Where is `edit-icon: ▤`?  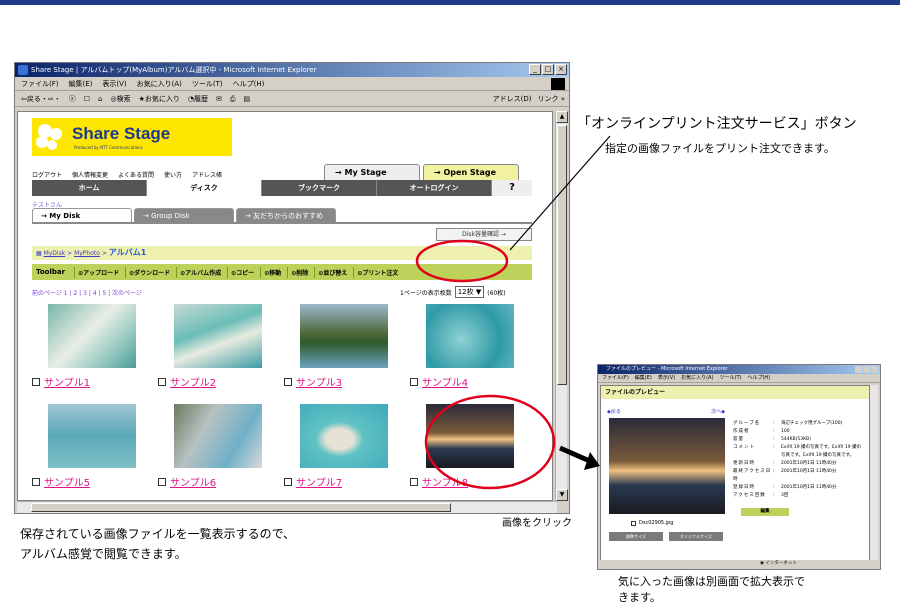
edit-icon: ▤ is located at coordinates (246, 98).